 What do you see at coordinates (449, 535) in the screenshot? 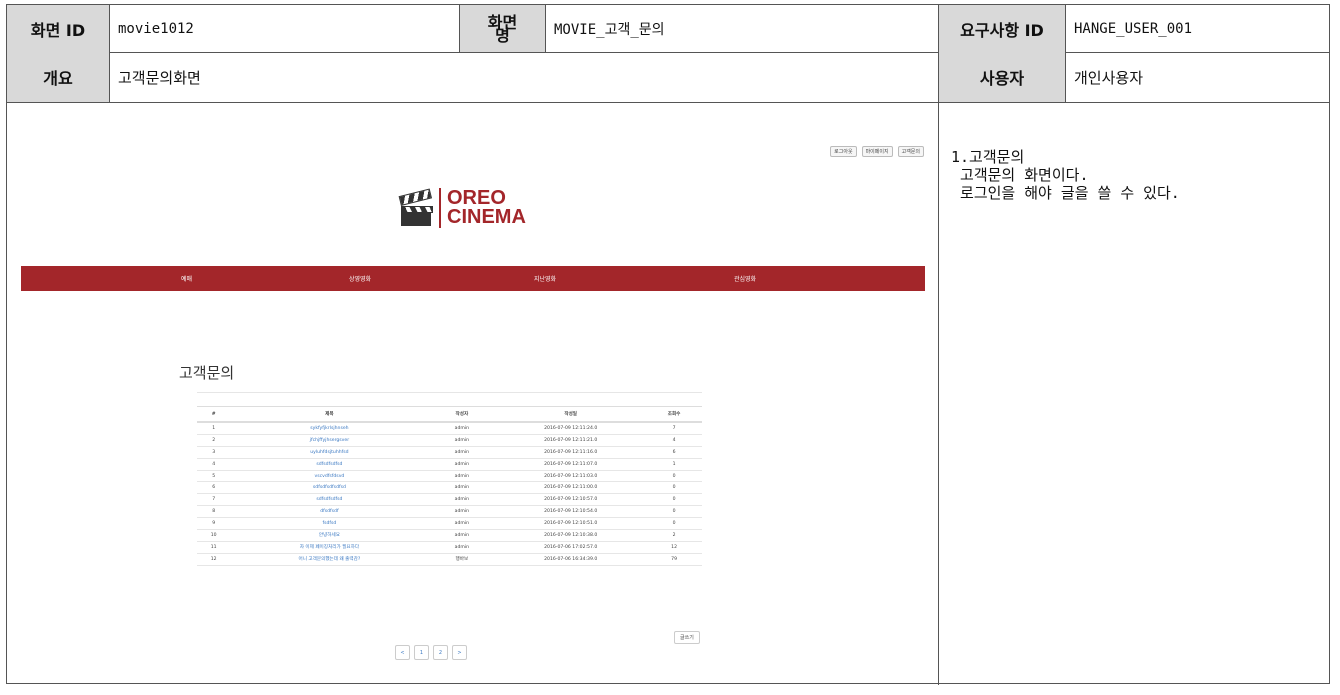
I see `table-row: 10 안녕하세요 admin 2016-07-09 12:10:38.0 2` at bounding box center [449, 535].